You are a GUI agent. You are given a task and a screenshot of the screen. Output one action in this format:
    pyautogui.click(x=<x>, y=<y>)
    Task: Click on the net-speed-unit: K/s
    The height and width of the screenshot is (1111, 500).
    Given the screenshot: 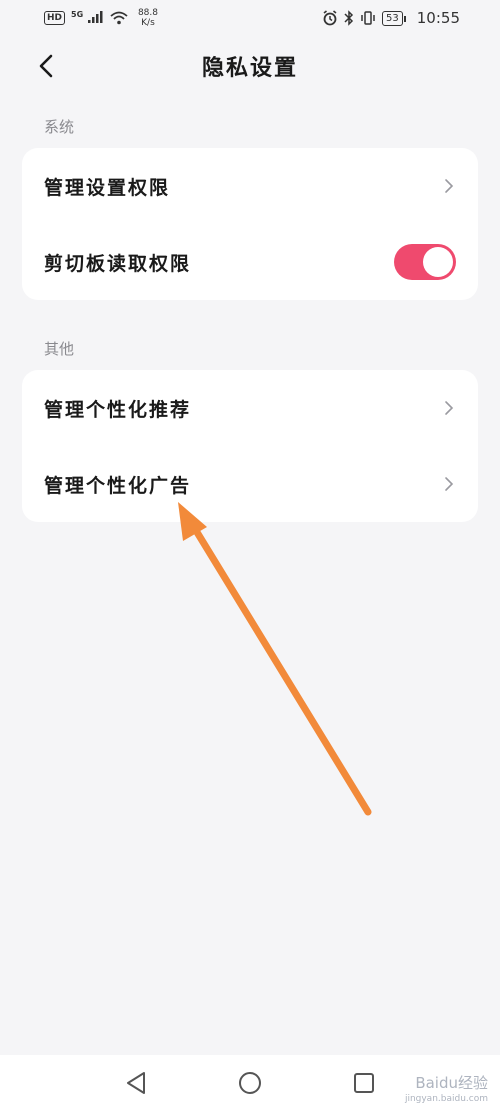 What is the action you would take?
    pyautogui.click(x=148, y=23)
    